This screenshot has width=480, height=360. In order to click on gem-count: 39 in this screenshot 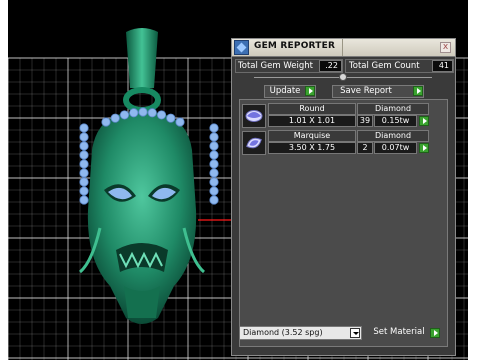, I will do `click(365, 121)`.